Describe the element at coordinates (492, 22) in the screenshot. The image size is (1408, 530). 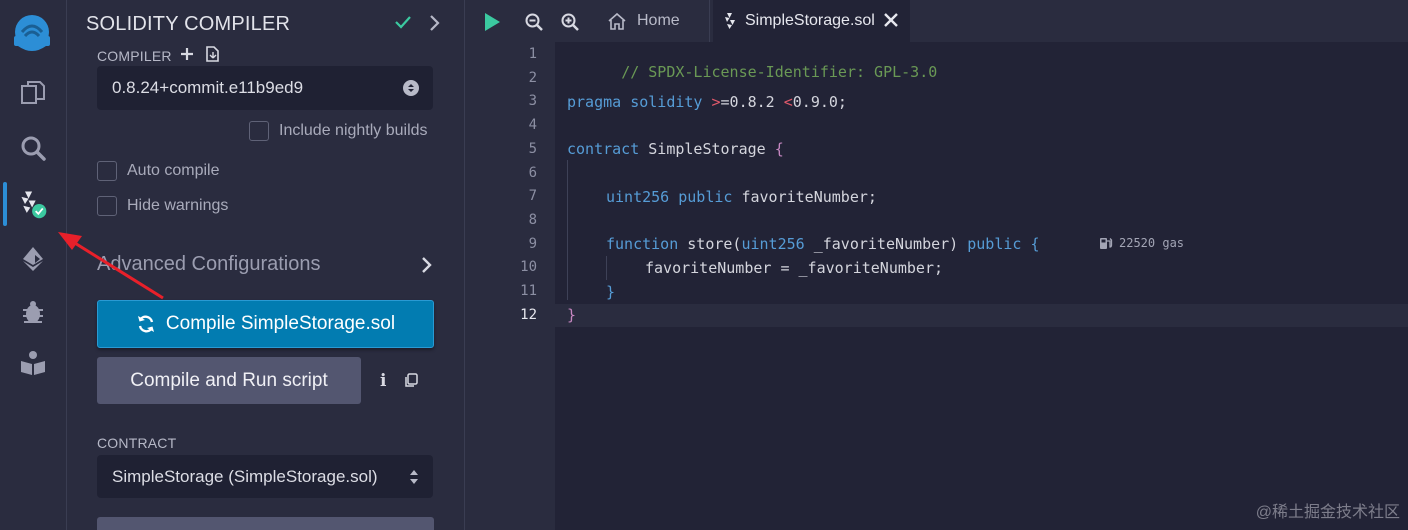
I see `run-icon` at that location.